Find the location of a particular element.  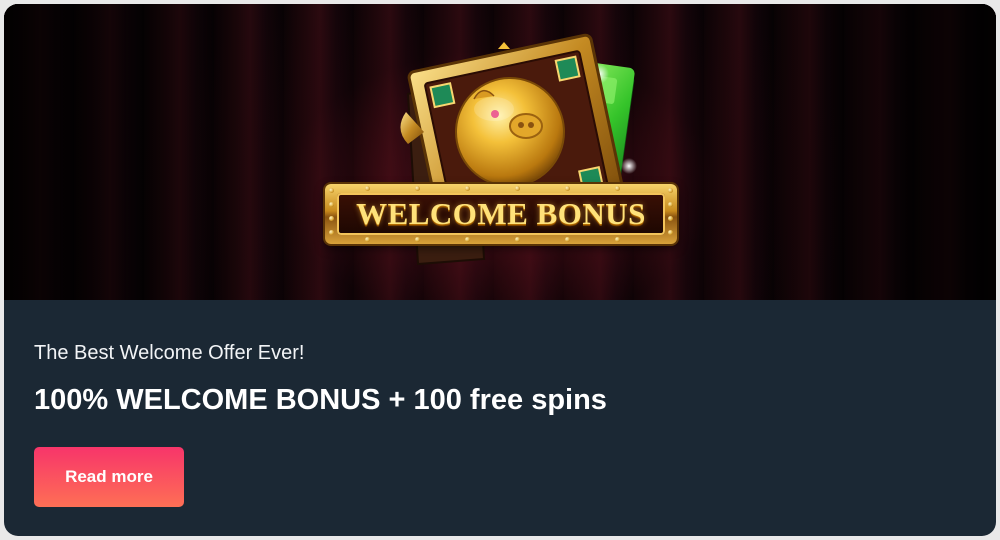

piggy-coin-icon is located at coordinates (510, 132).